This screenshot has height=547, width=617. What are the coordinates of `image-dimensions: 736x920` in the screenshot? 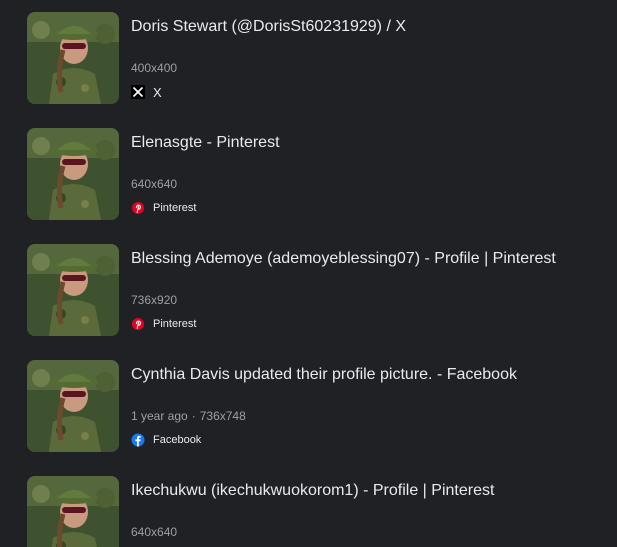 It's located at (154, 300).